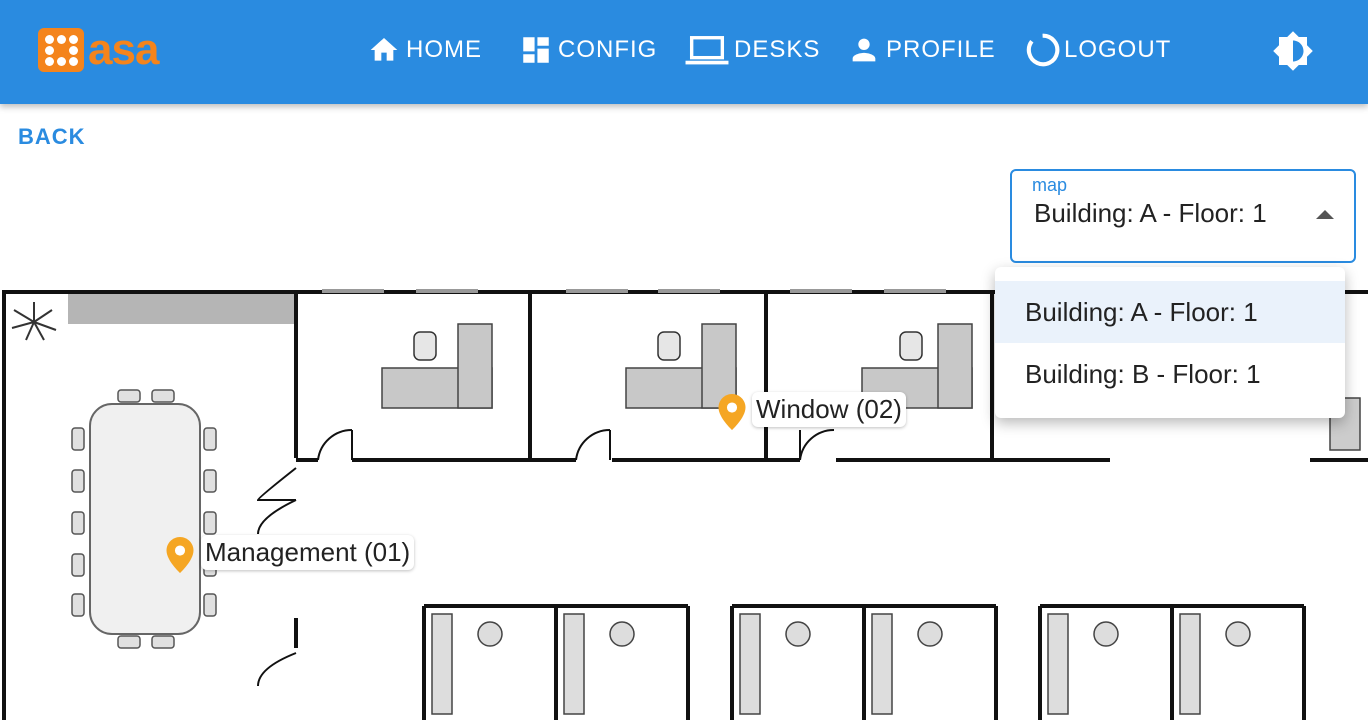 The height and width of the screenshot is (720, 1368). Describe the element at coordinates (777, 49) in the screenshot. I see `nav-desks-label: DESKS` at that location.